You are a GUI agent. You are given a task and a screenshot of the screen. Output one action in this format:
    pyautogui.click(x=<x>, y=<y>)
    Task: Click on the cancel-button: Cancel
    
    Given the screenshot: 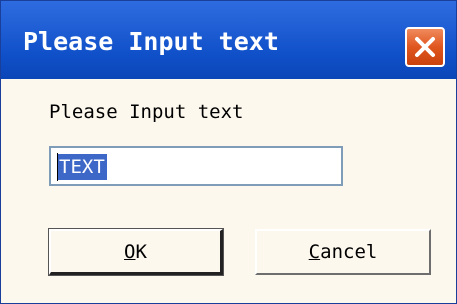 What is the action you would take?
    pyautogui.click(x=343, y=252)
    